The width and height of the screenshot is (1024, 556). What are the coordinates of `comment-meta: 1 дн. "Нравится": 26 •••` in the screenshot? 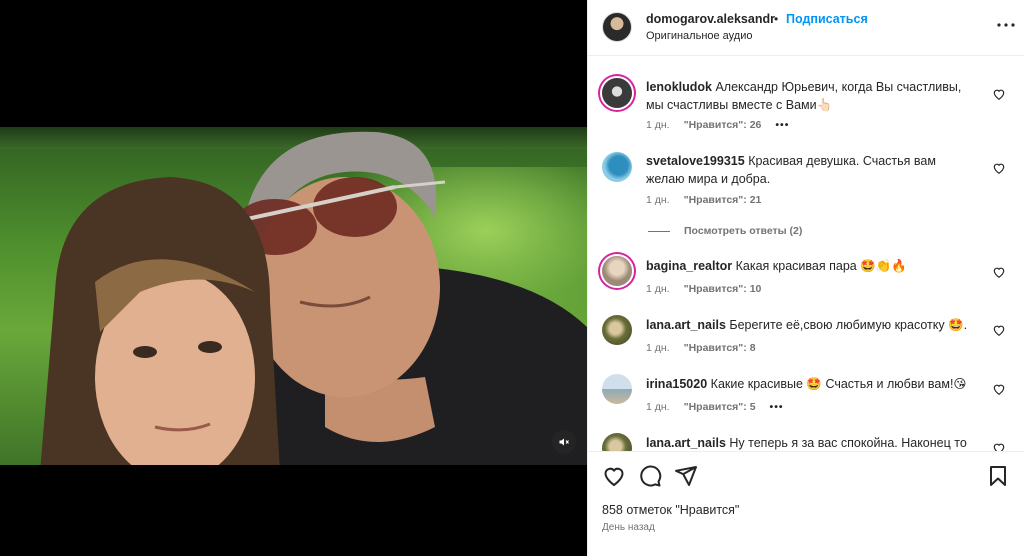 It's located at (717, 125).